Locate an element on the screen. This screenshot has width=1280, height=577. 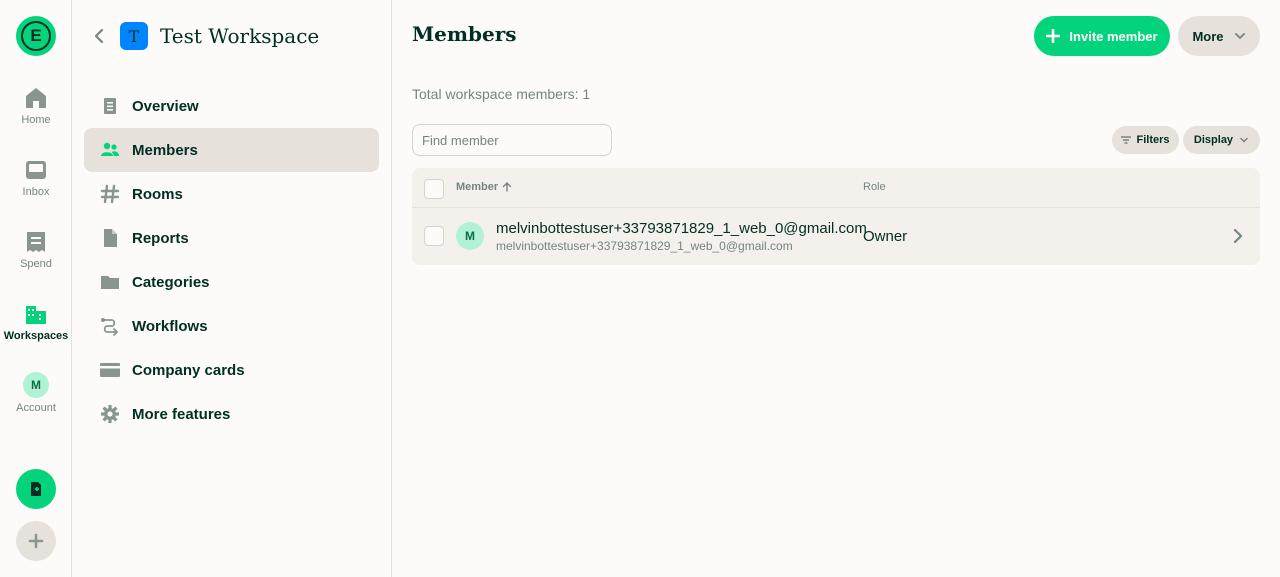
rail-item-inbox: Inbox is located at coordinates (36, 188).